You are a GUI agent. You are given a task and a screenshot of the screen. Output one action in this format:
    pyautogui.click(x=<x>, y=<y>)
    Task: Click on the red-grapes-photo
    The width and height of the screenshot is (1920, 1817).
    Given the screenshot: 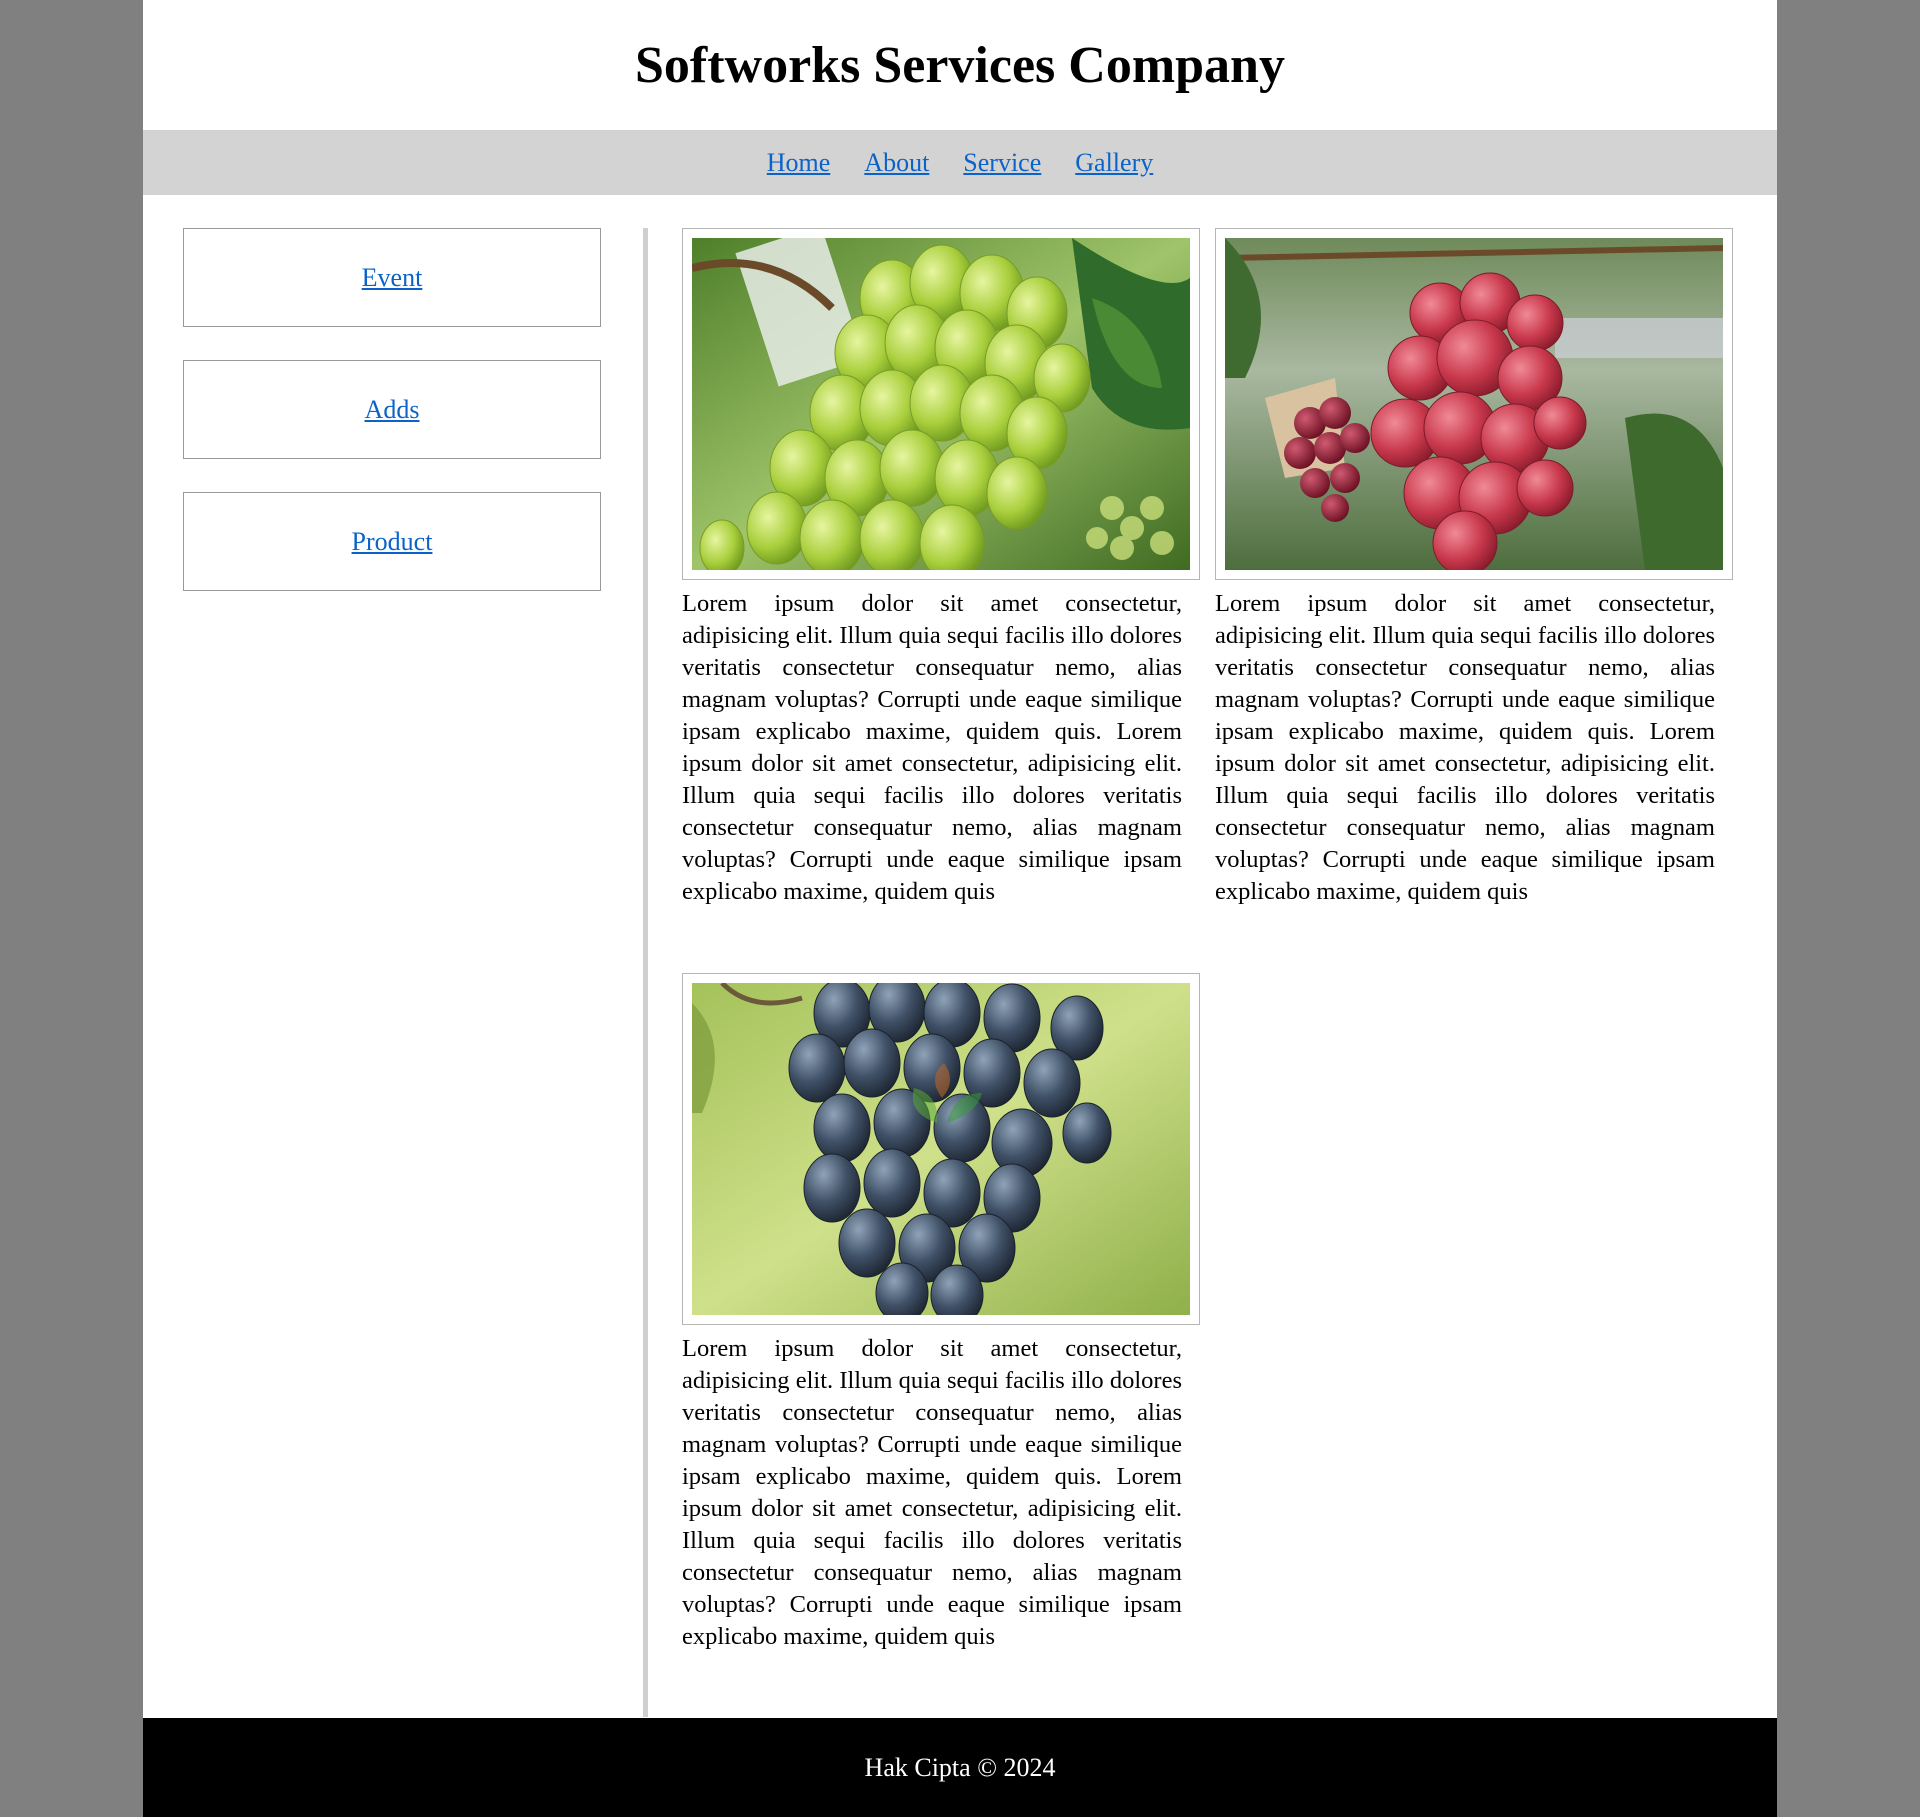 What is the action you would take?
    pyautogui.click(x=1474, y=404)
    